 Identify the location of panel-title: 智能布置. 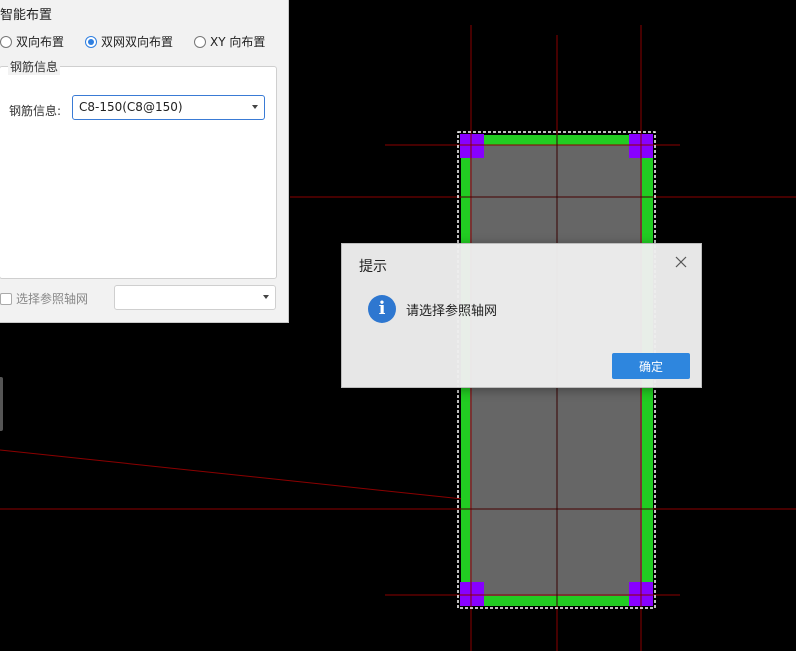
(26, 15).